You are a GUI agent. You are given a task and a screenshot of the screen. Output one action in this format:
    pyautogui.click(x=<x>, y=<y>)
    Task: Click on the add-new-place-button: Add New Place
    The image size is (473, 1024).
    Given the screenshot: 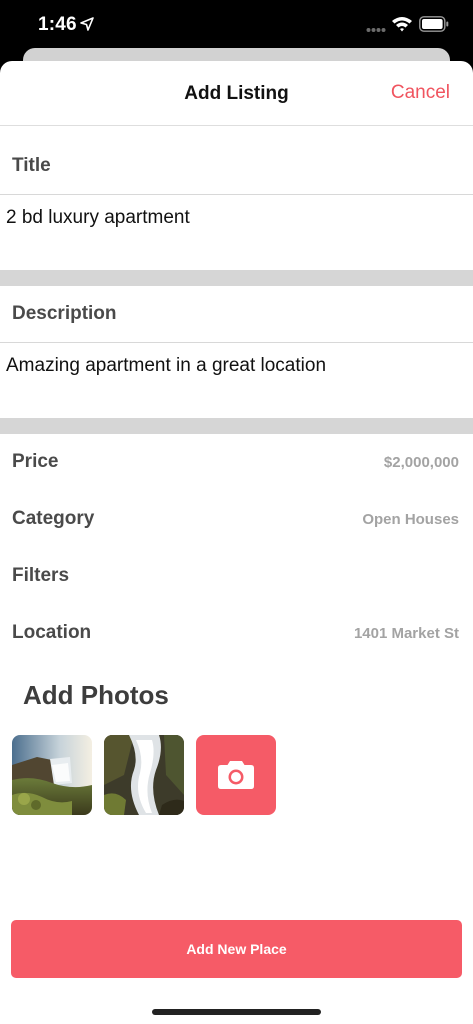 What is the action you would take?
    pyautogui.click(x=236, y=949)
    